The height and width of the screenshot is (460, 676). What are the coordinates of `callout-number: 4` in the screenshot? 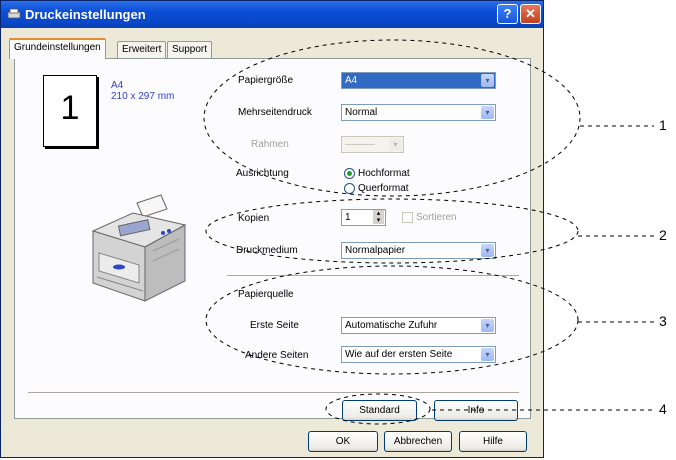 It's located at (663, 409).